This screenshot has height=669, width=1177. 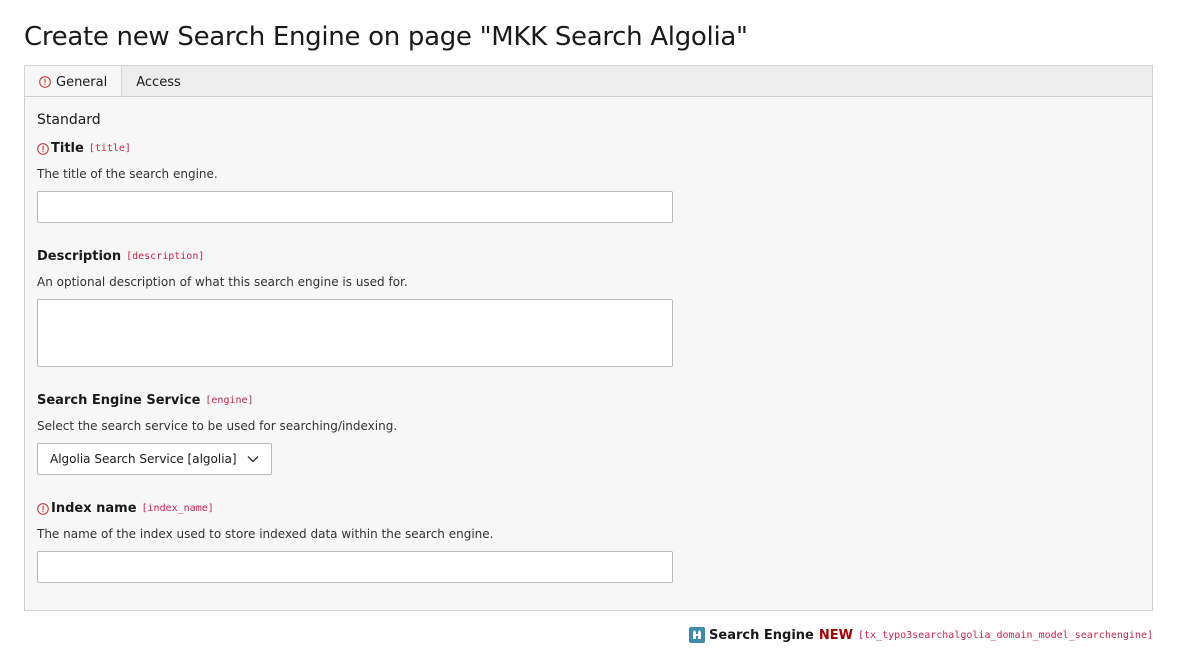 What do you see at coordinates (82, 82) in the screenshot?
I see `tab-general-label: General` at bounding box center [82, 82].